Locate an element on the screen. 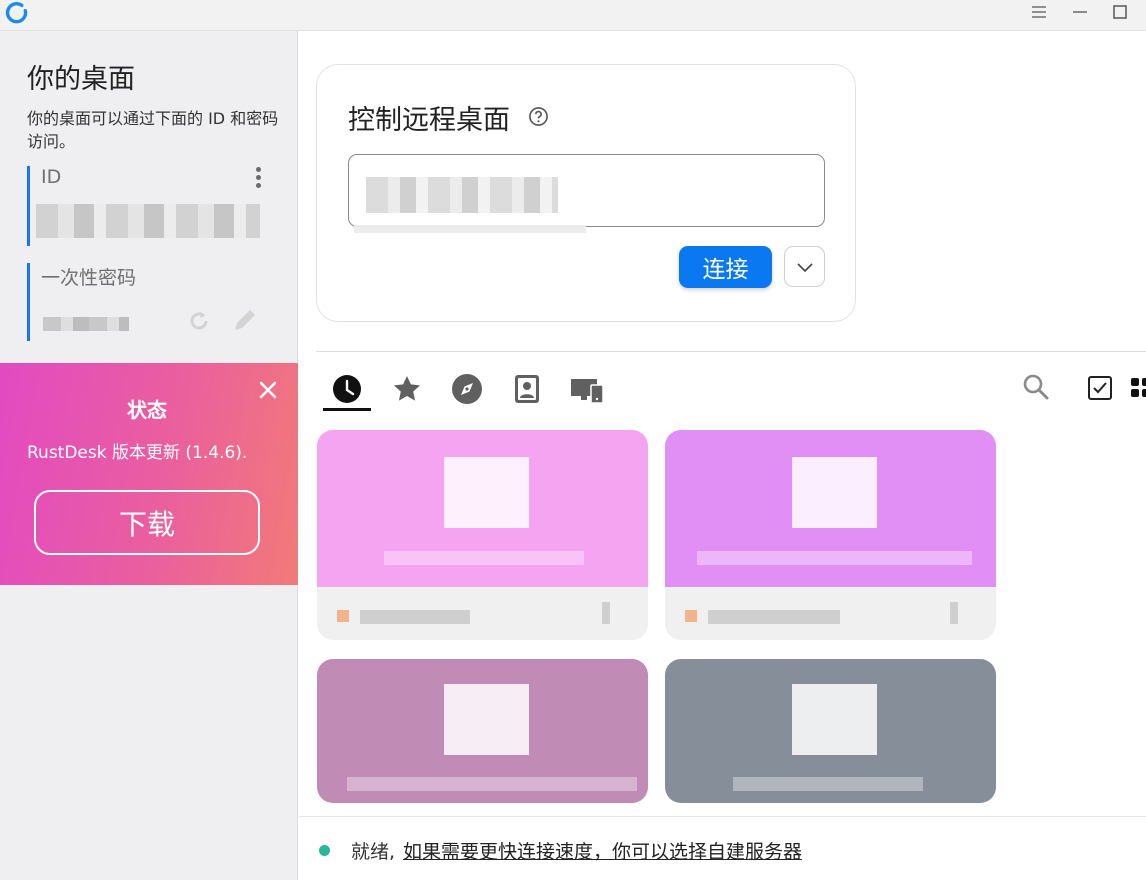 The width and height of the screenshot is (1146, 880). section-divider is located at coordinates (731, 351).